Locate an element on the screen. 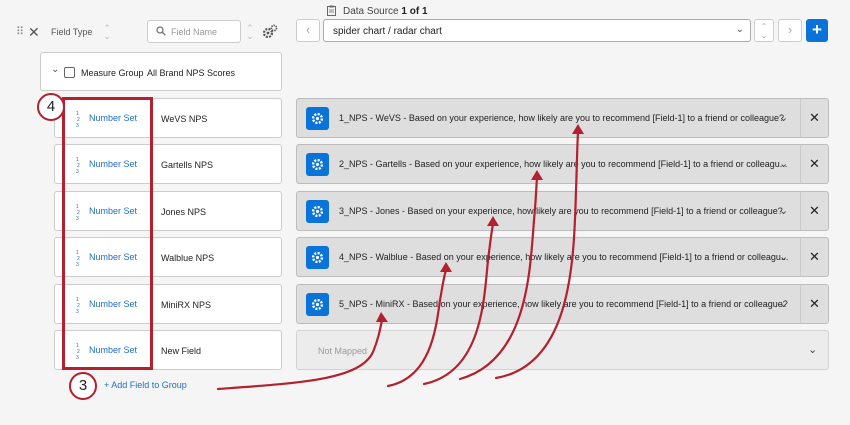 The width and height of the screenshot is (850, 425). add-source-button: + is located at coordinates (817, 30).